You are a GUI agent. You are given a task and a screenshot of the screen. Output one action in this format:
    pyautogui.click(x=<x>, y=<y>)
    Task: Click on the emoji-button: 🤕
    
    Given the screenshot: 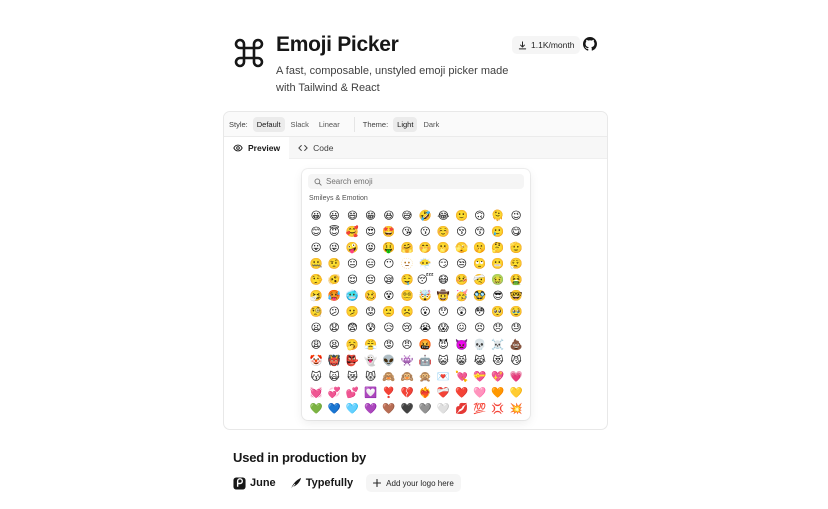 What is the action you would take?
    pyautogui.click(x=480, y=280)
    